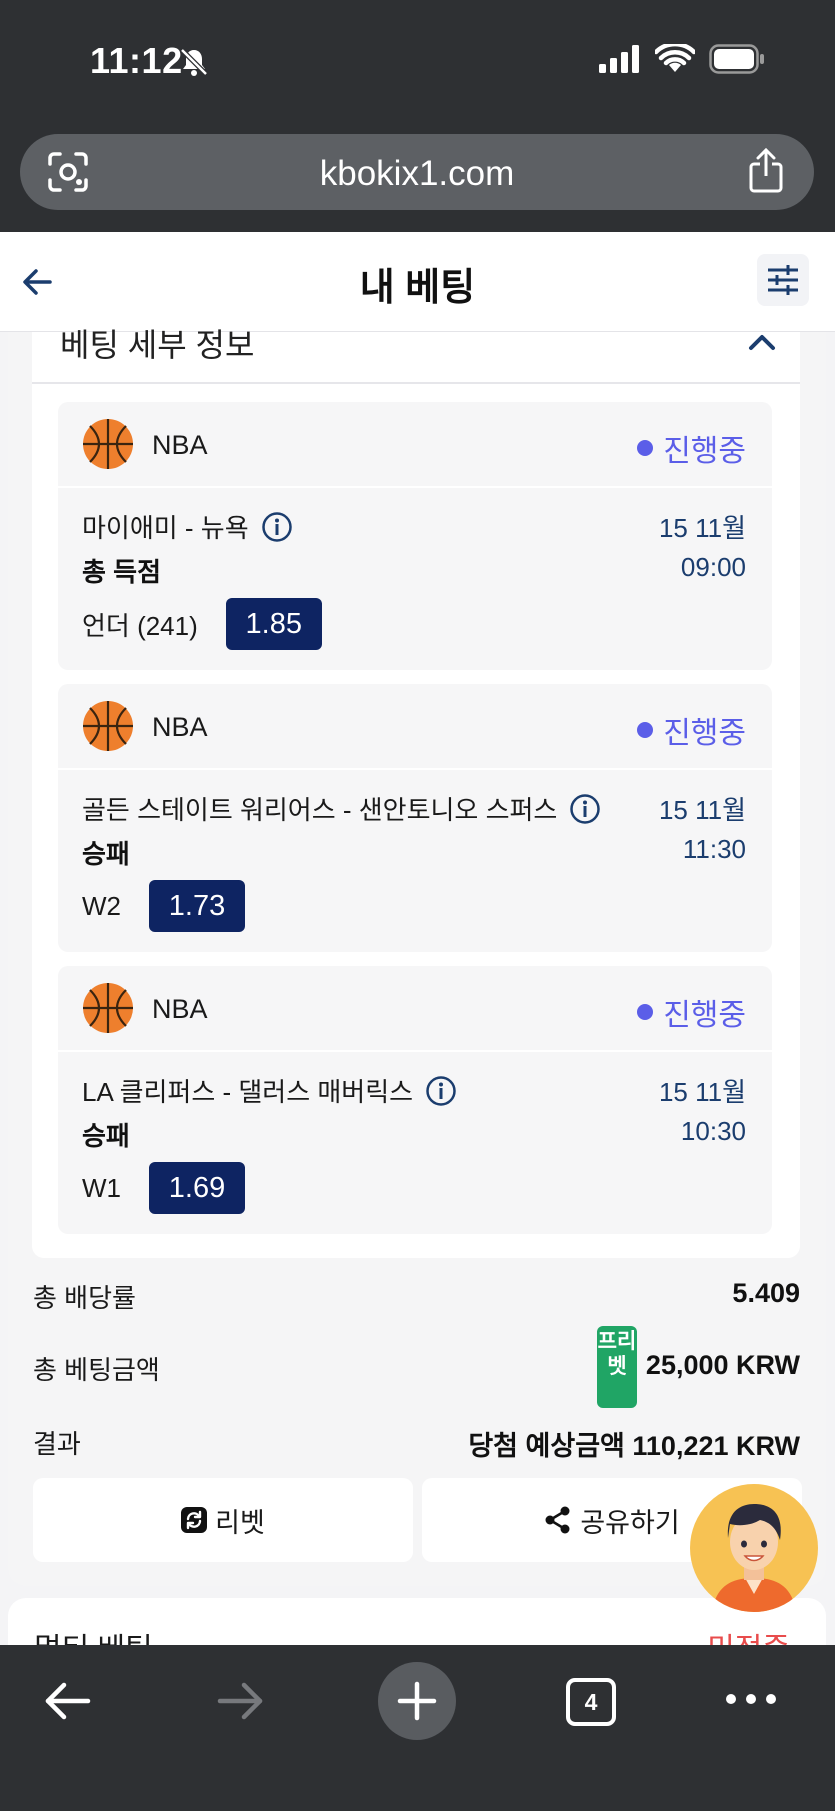 The width and height of the screenshot is (835, 1811). I want to click on selection-row: W1 1.69, so click(163, 1188).